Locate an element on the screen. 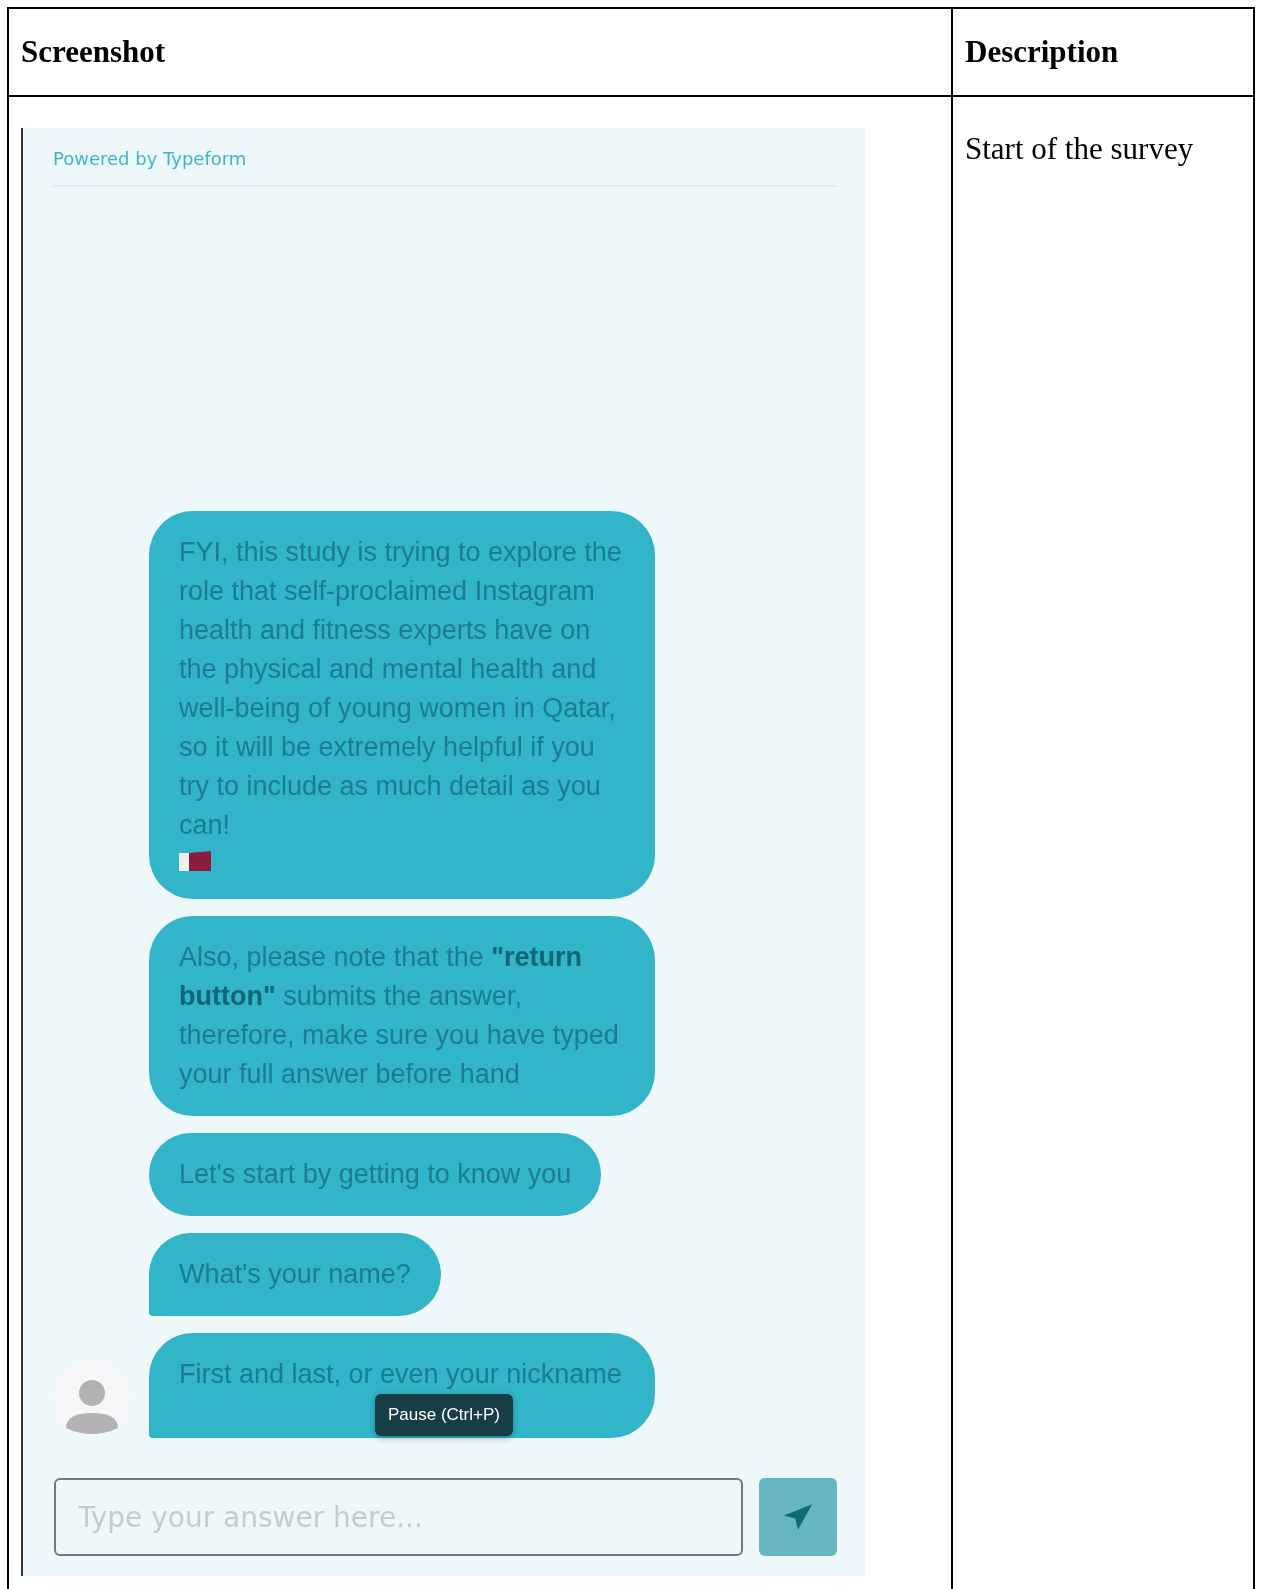  message-text: Let's start by getting to know you is located at coordinates (375, 1174).